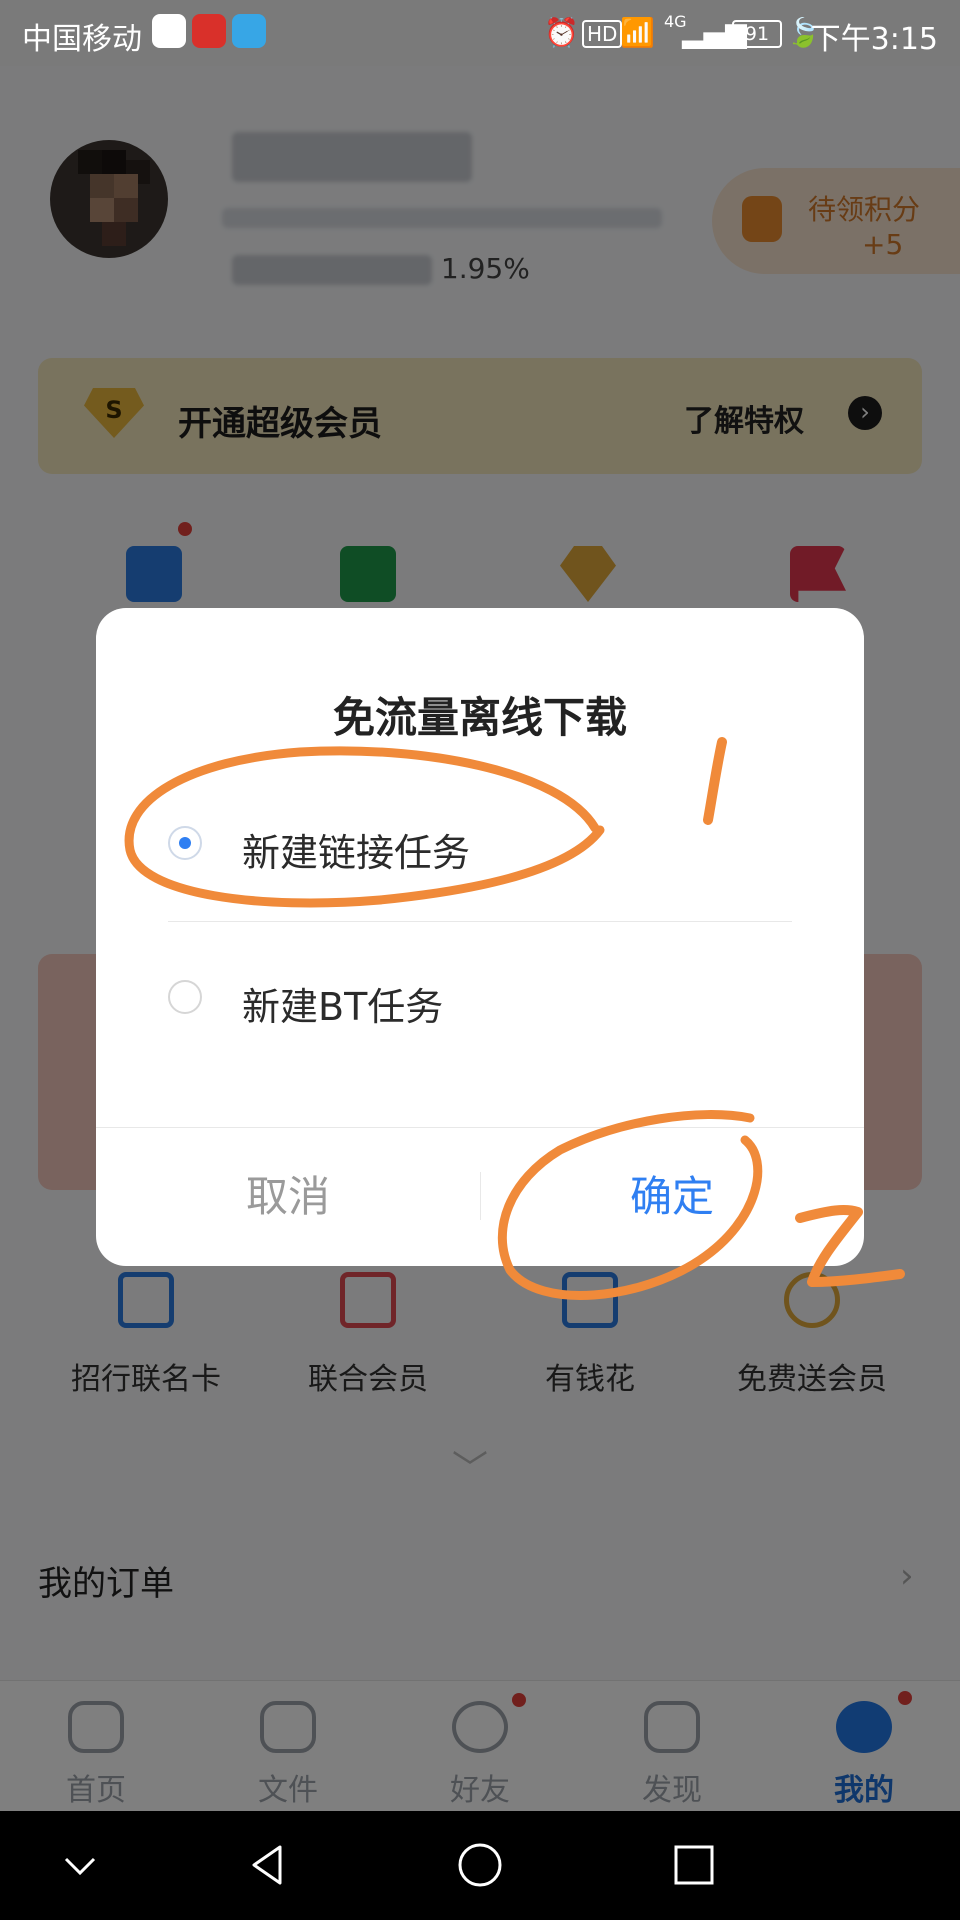  Describe the element at coordinates (672, 1197) in the screenshot. I see `confirm-button: 确定` at that location.